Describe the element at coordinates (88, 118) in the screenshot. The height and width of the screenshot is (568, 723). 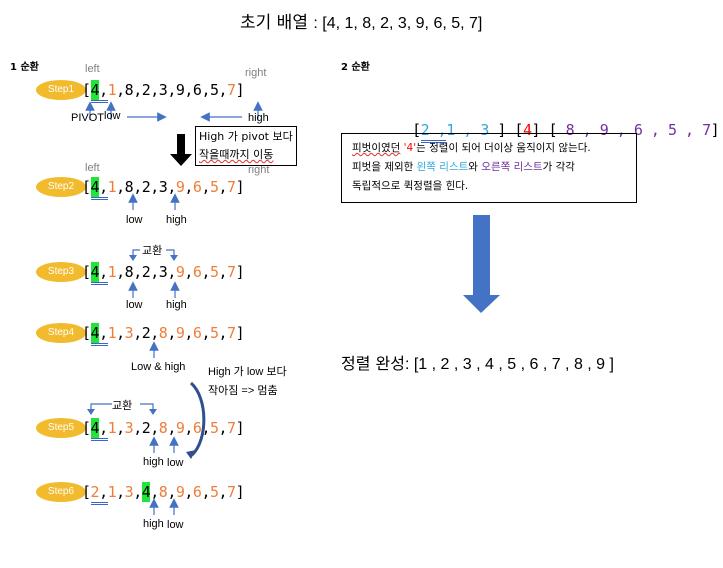
I see `pivot-label: PIVOT` at that location.